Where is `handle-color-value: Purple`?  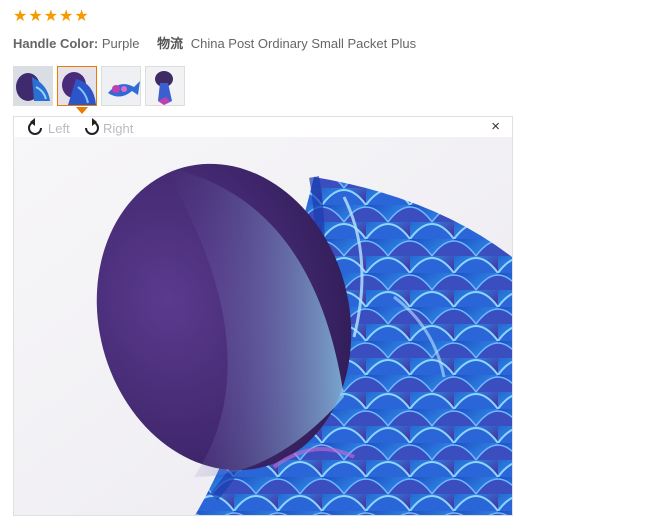 handle-color-value: Purple is located at coordinates (120, 43).